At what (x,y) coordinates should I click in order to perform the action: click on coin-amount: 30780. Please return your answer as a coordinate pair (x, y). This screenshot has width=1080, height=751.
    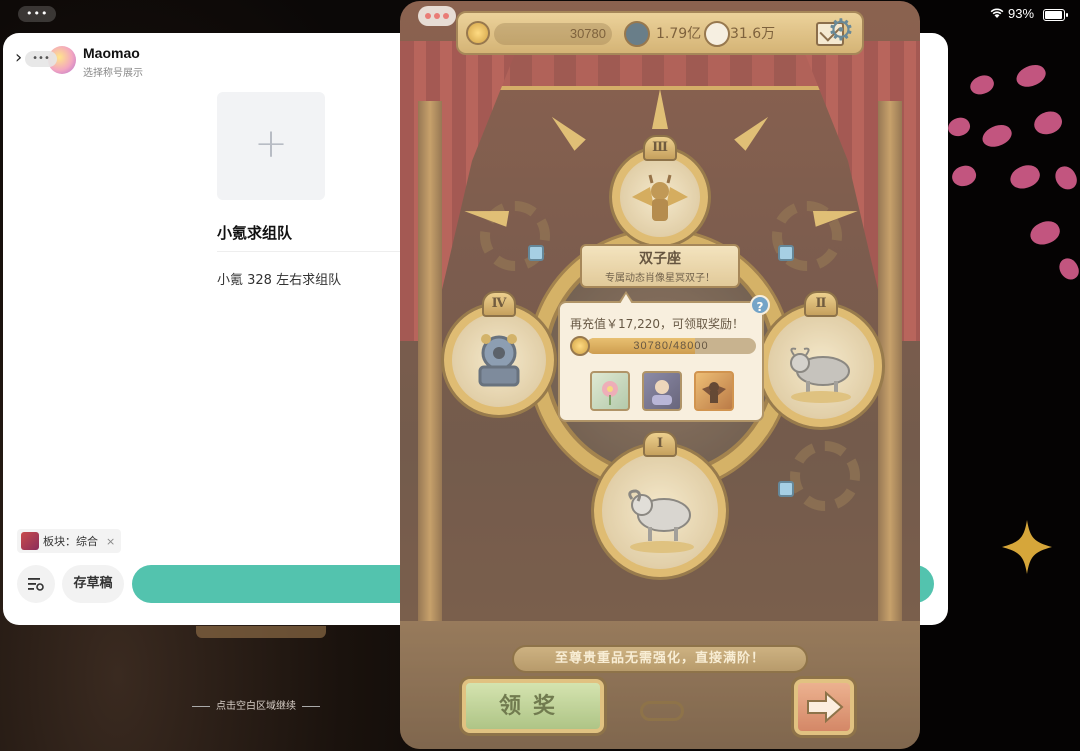
    Looking at the image, I should click on (587, 33).